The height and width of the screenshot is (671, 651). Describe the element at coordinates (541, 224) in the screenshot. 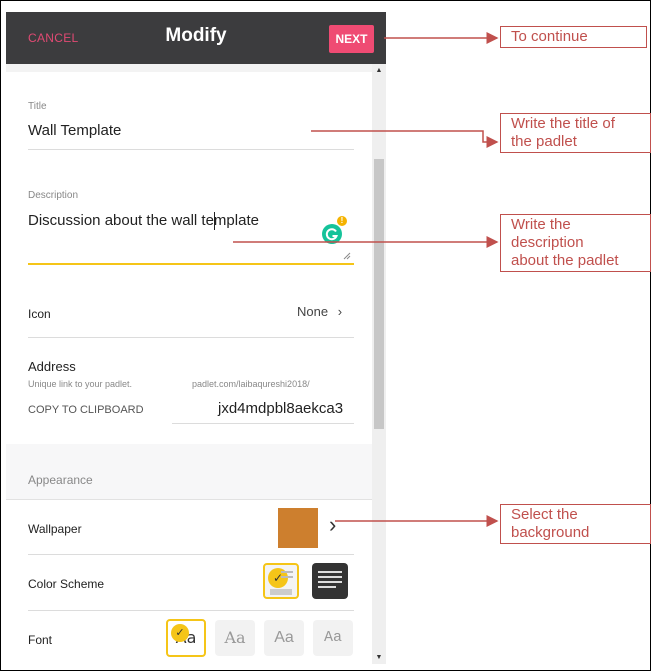

I see `annotation-desc-line1: Write the` at that location.